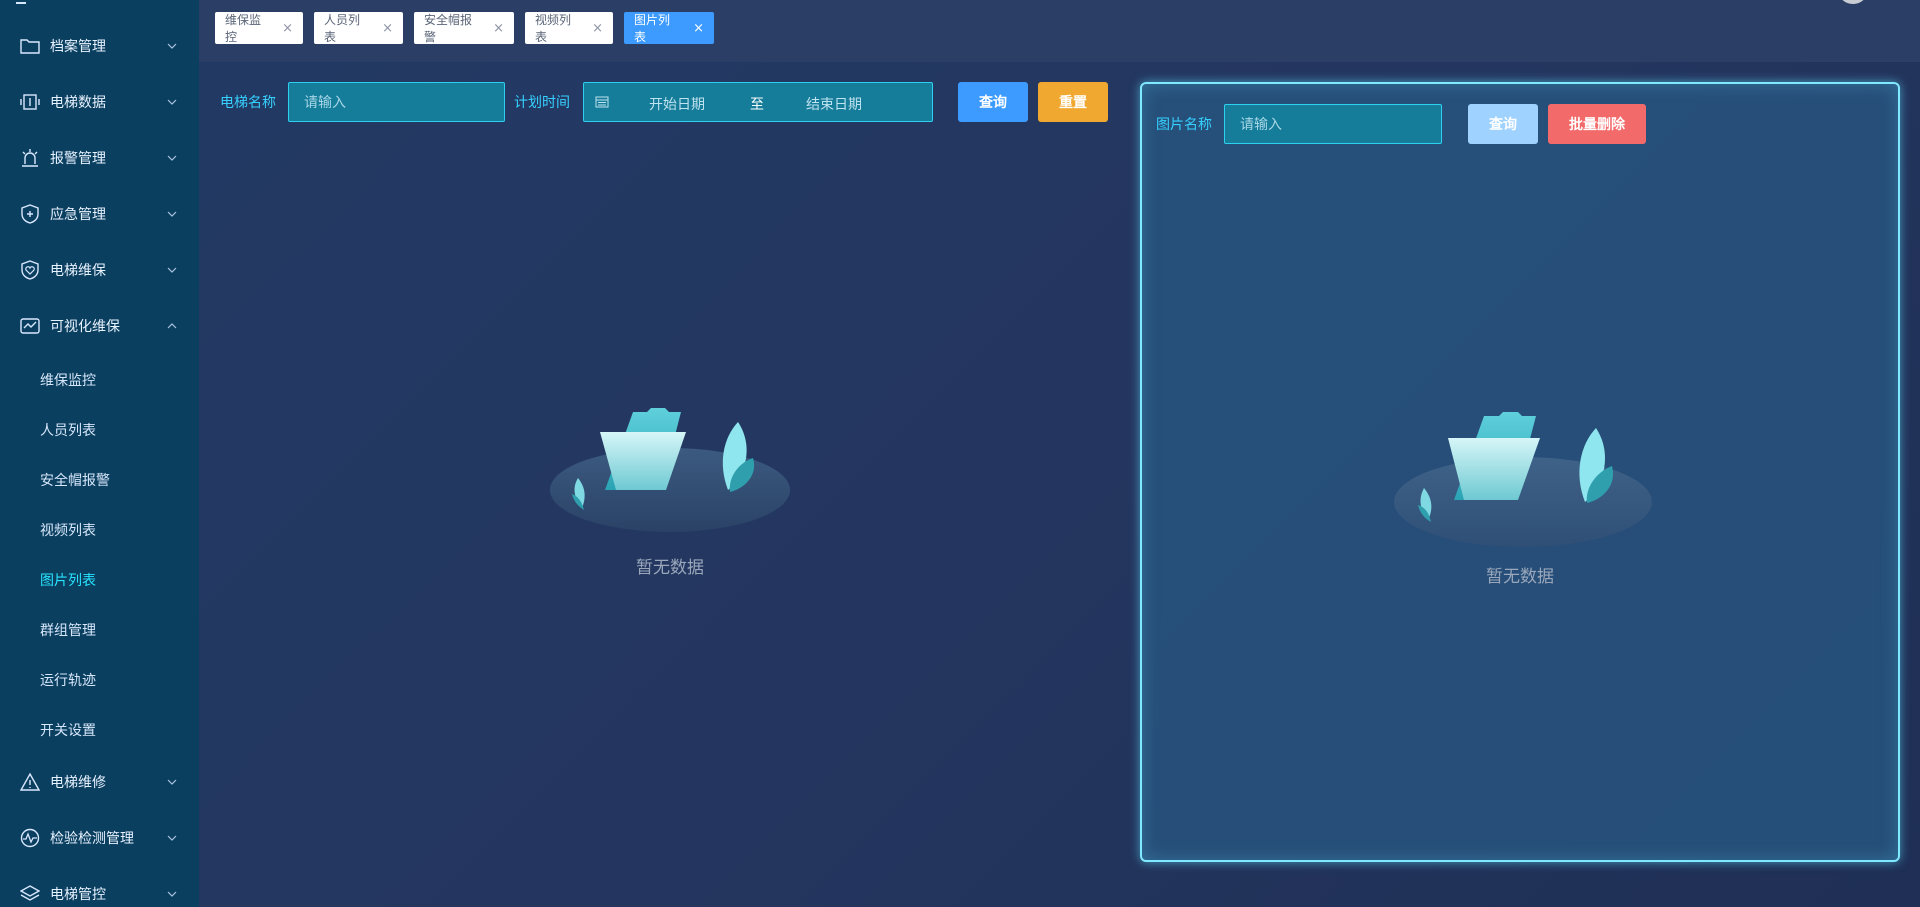 This screenshot has height=907, width=1920. Describe the element at coordinates (30, 782) in the screenshot. I see `warning-icon` at that location.